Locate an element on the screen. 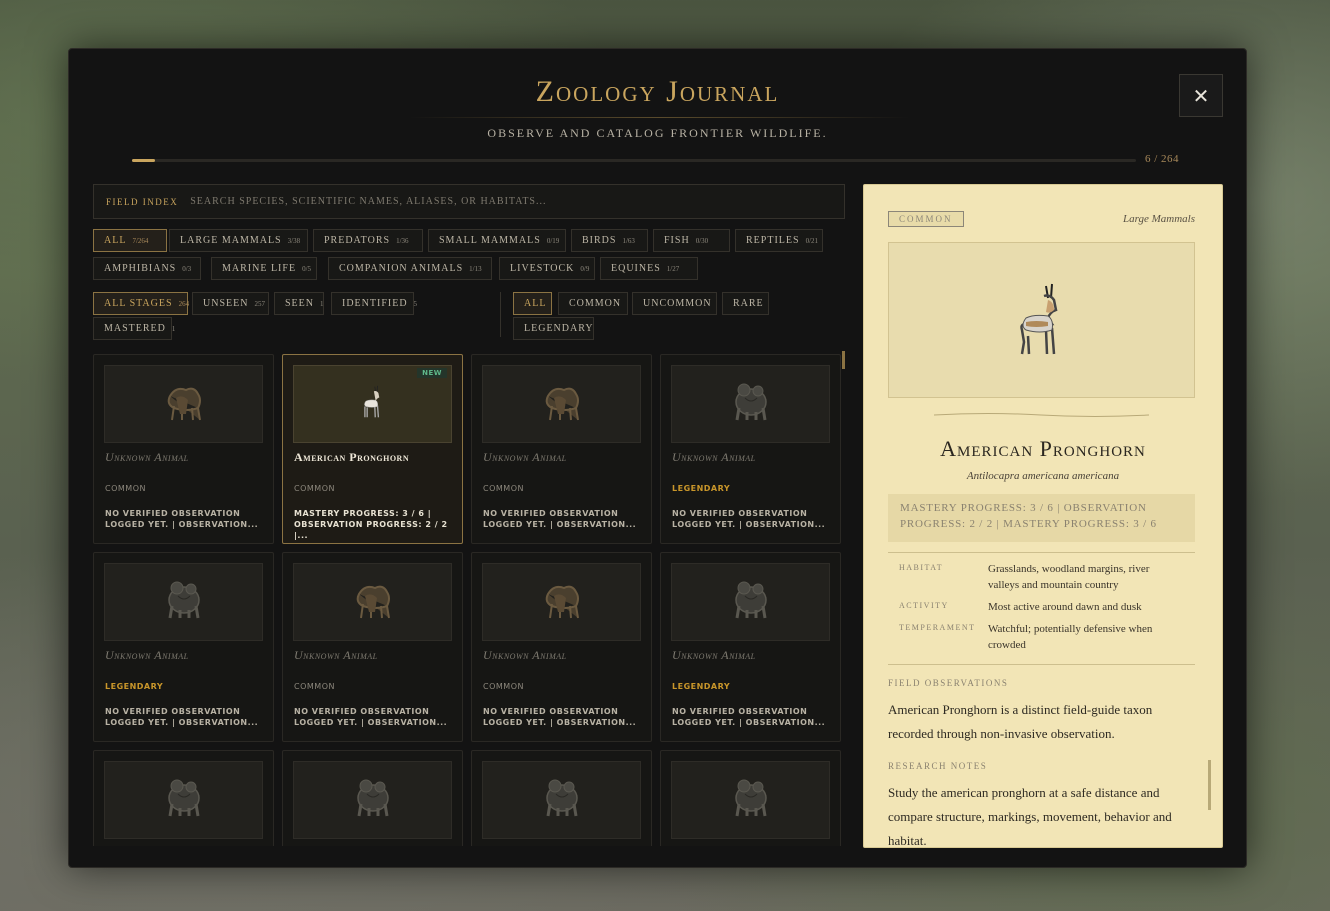 This screenshot has height=911, width=1330. close-button: ✕ is located at coordinates (1201, 95).